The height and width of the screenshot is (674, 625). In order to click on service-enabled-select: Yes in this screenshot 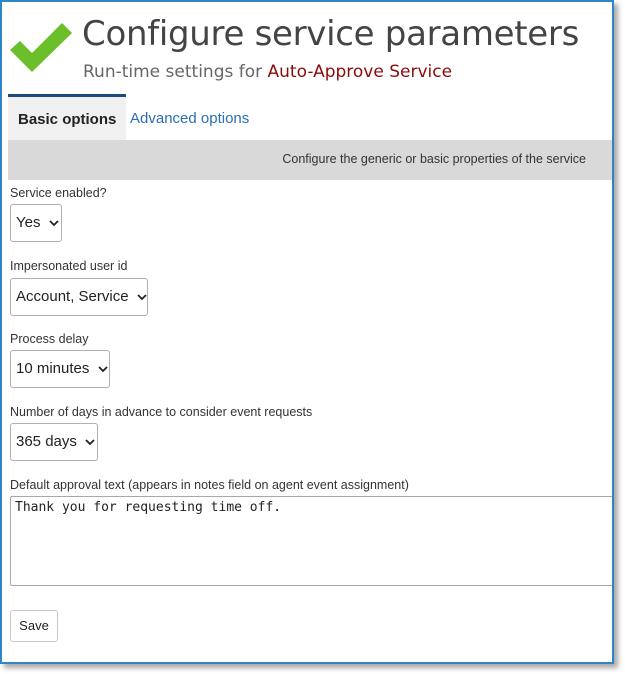, I will do `click(36, 223)`.